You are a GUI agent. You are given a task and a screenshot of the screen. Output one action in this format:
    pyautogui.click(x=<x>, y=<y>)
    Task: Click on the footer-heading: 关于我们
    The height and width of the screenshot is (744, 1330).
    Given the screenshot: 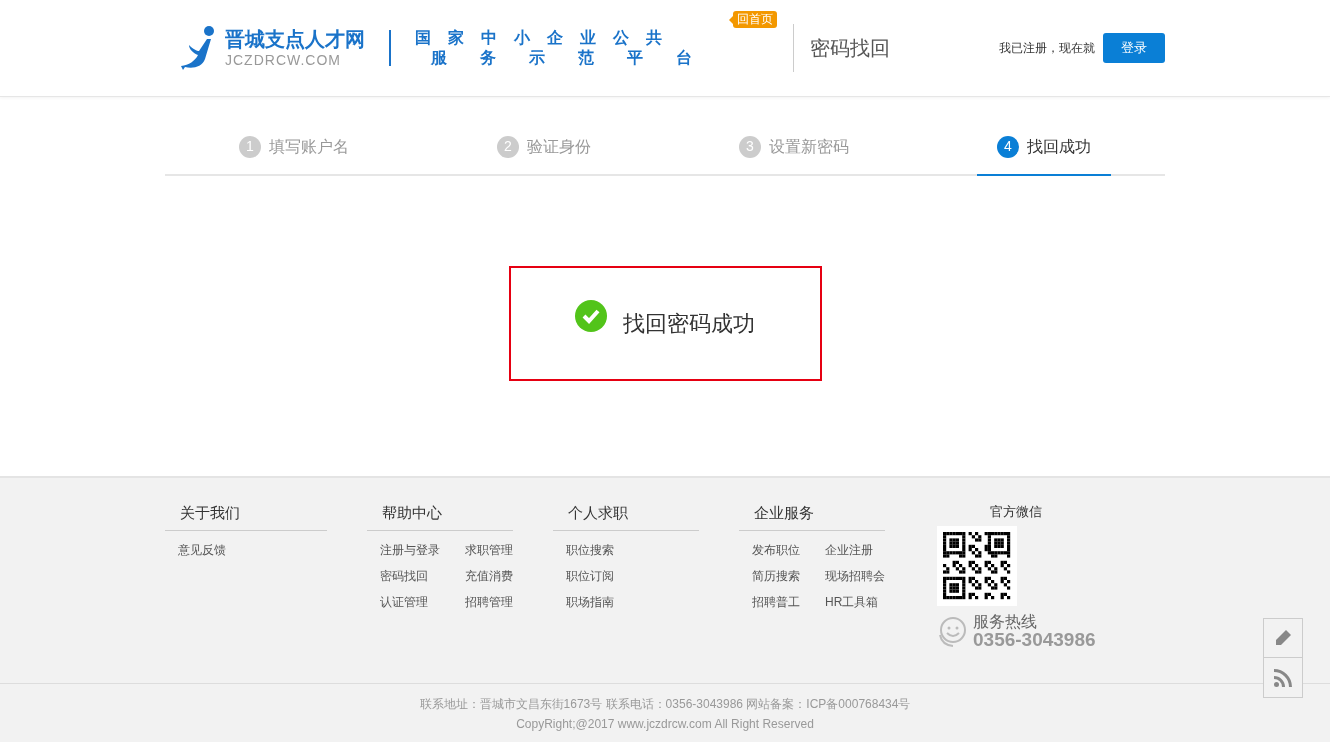 What is the action you would take?
    pyautogui.click(x=246, y=516)
    